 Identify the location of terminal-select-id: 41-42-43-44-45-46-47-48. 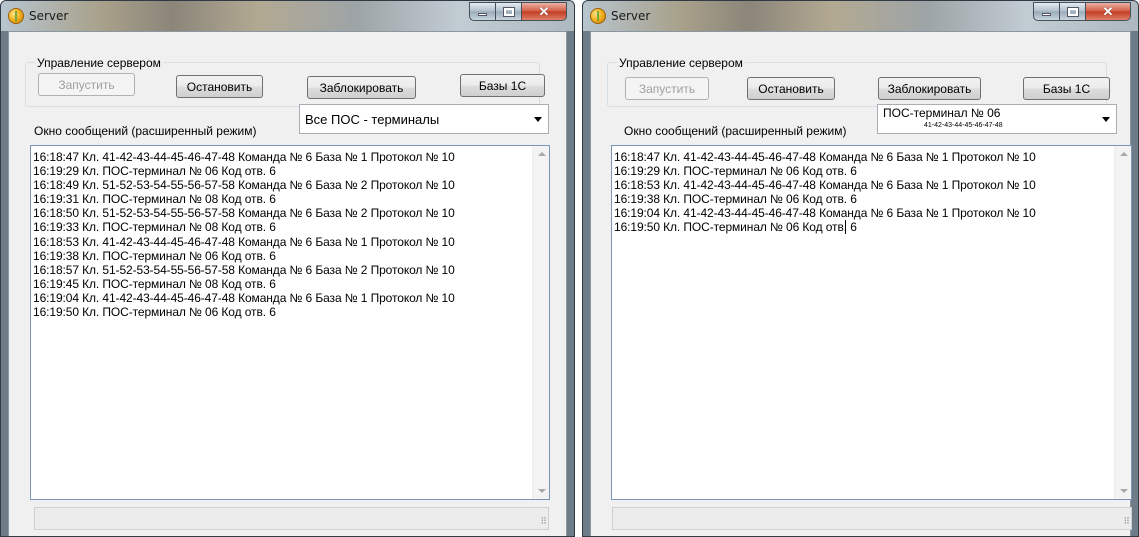
(963, 125).